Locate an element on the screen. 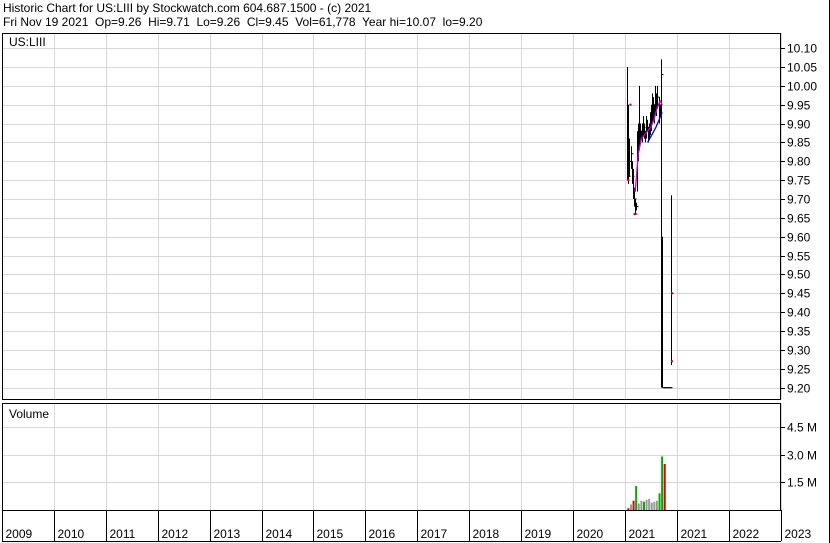 This screenshot has width=830, height=543. volume-bars is located at coordinates (646, 483).